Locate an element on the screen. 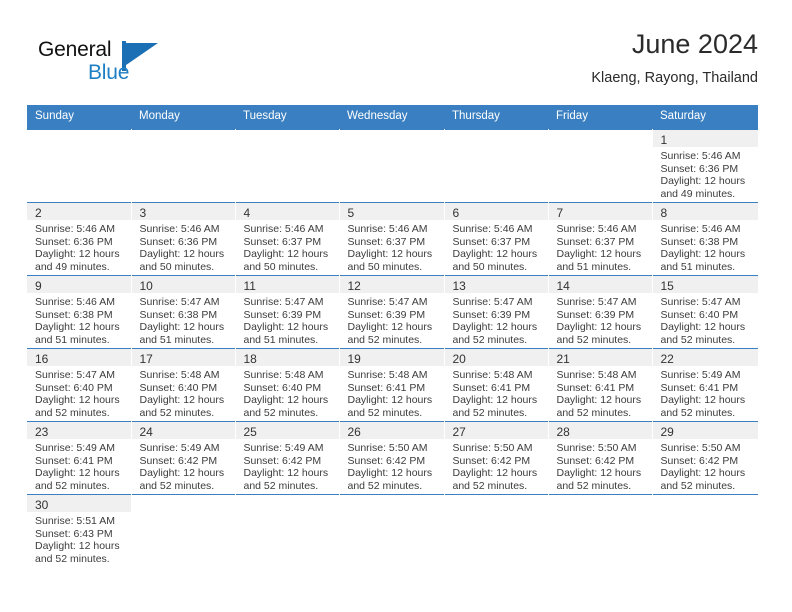 This screenshot has width=792, height=612. day-number-band: 27 is located at coordinates (496, 430).